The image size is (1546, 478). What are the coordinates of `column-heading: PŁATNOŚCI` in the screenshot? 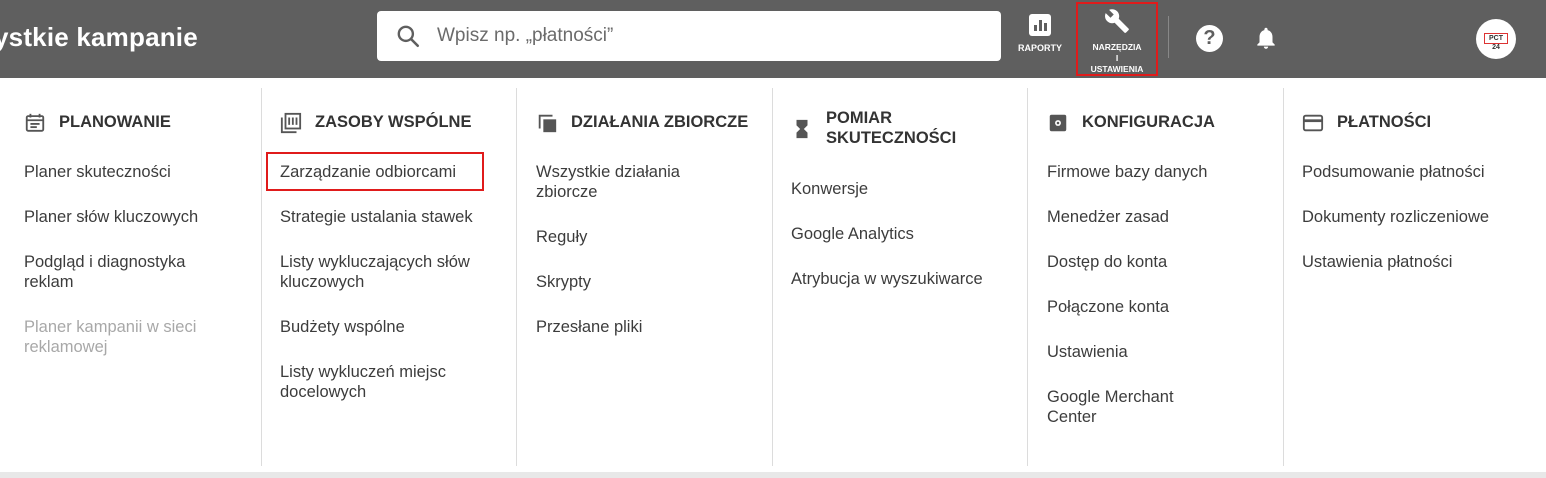 It's located at (1366, 123).